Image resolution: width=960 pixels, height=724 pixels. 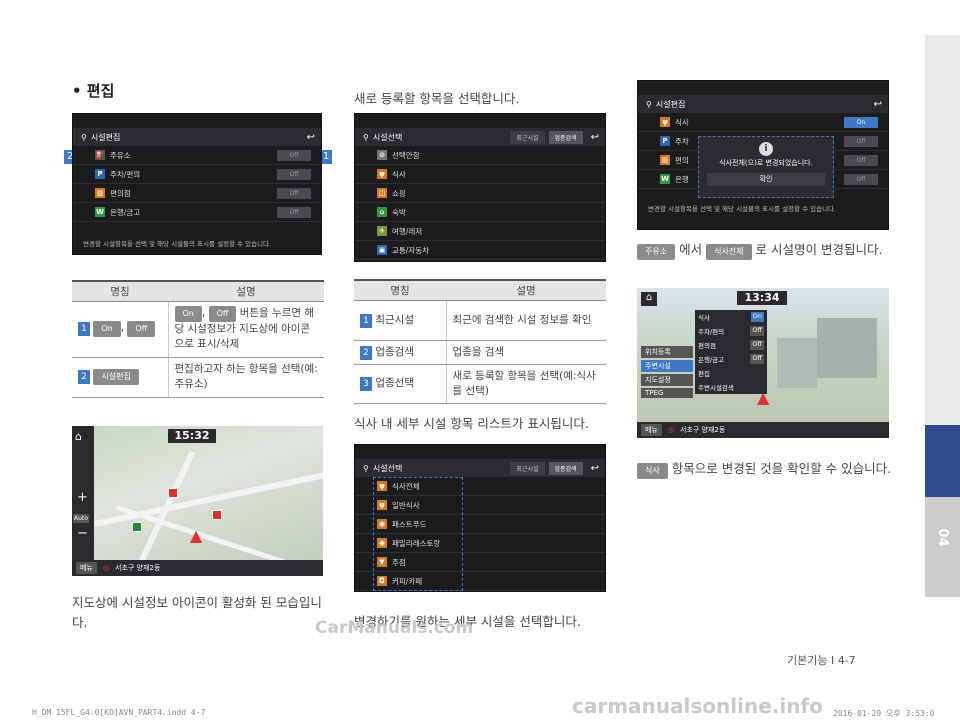 I want to click on list-item: P 주차/편의 Off, so click(x=197, y=174).